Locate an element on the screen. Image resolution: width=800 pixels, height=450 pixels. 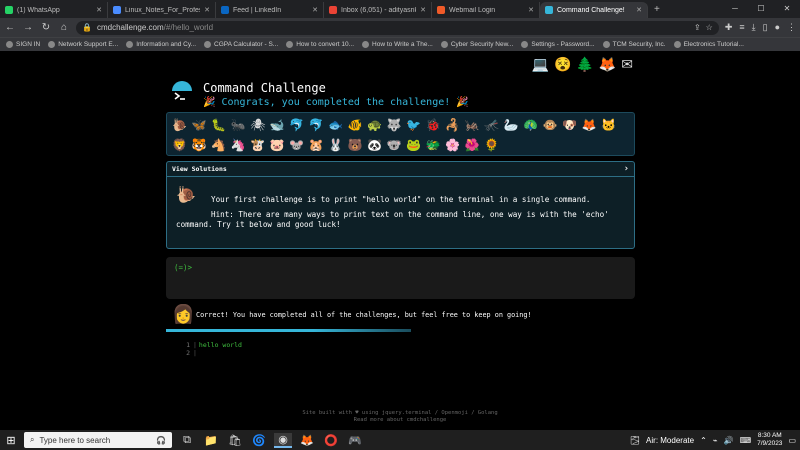
view-solutions-bar: View Solutions › is located at coordinates (400, 169).